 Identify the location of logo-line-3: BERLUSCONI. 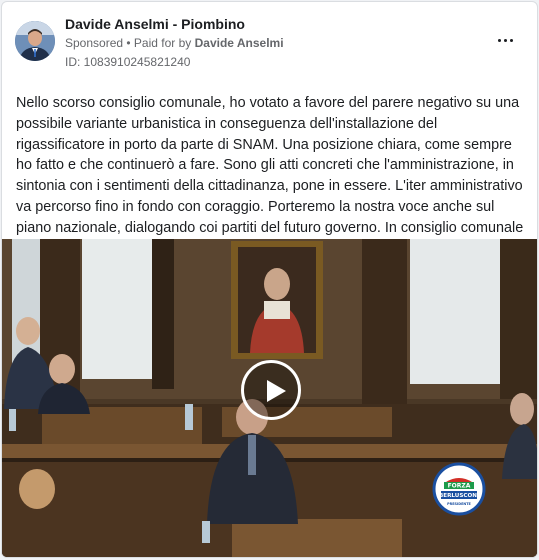
(459, 496).